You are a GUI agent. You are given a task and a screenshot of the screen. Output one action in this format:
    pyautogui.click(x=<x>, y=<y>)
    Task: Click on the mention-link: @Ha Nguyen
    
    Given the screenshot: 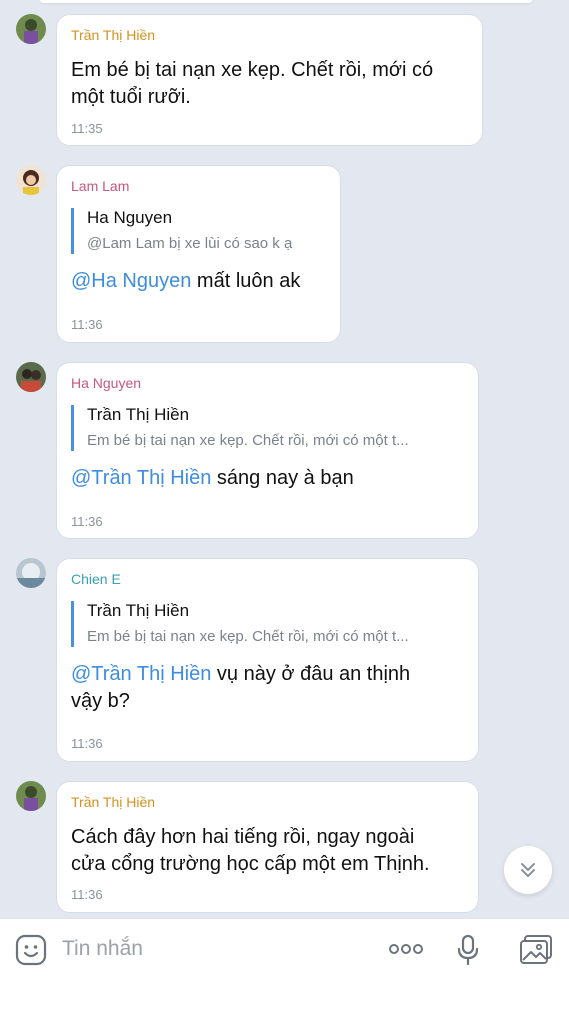 What is the action you would take?
    pyautogui.click(x=131, y=281)
    